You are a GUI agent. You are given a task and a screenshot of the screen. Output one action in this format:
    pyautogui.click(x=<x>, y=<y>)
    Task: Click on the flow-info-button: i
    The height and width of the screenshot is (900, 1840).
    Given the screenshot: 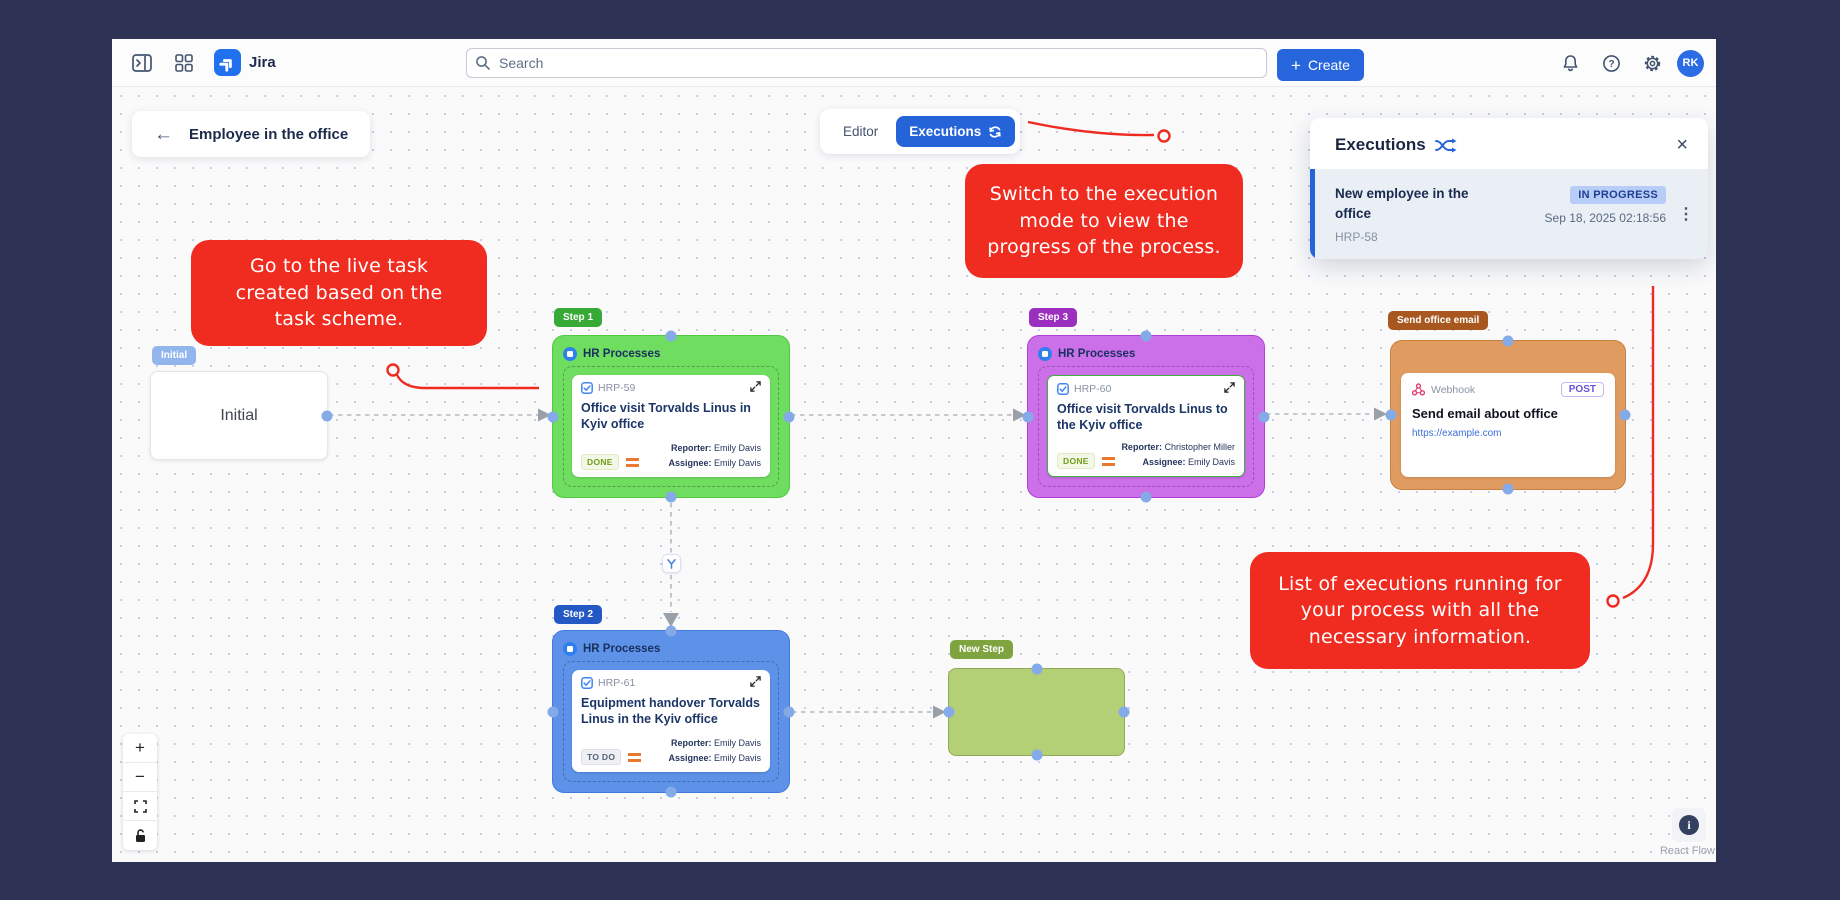 What is the action you would take?
    pyautogui.click(x=1689, y=825)
    